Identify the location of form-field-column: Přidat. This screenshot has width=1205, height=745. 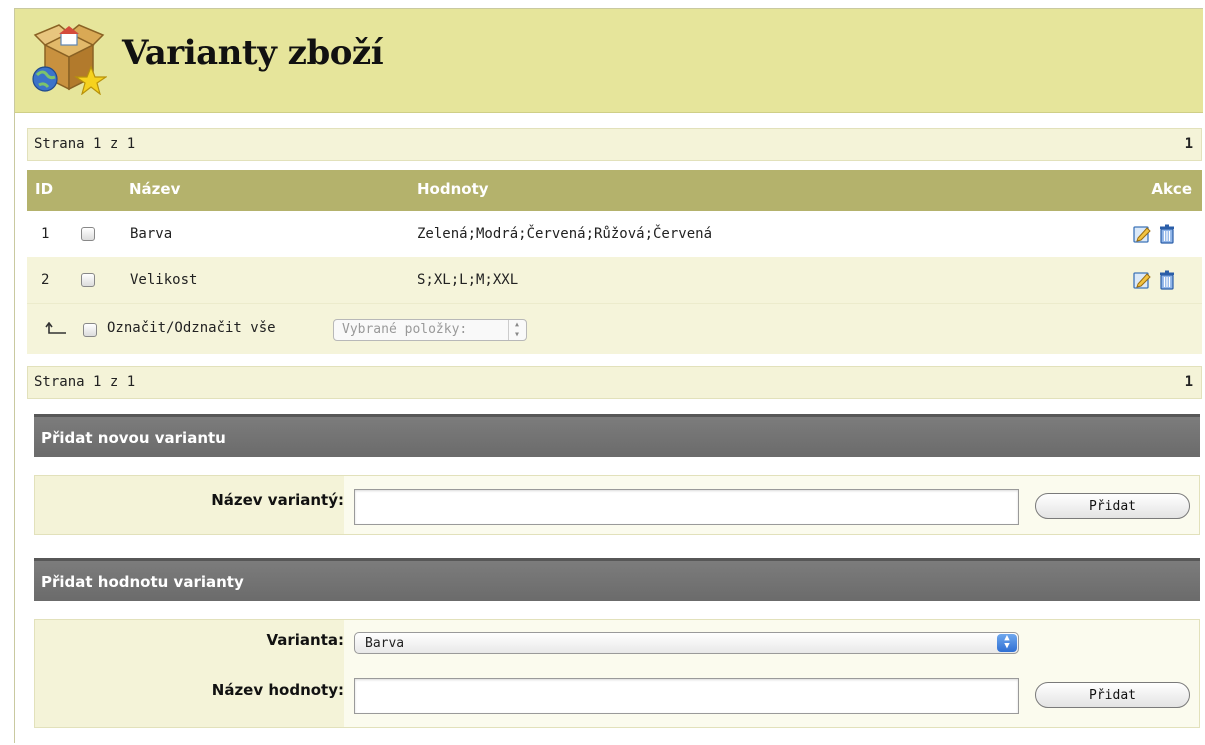
(771, 505).